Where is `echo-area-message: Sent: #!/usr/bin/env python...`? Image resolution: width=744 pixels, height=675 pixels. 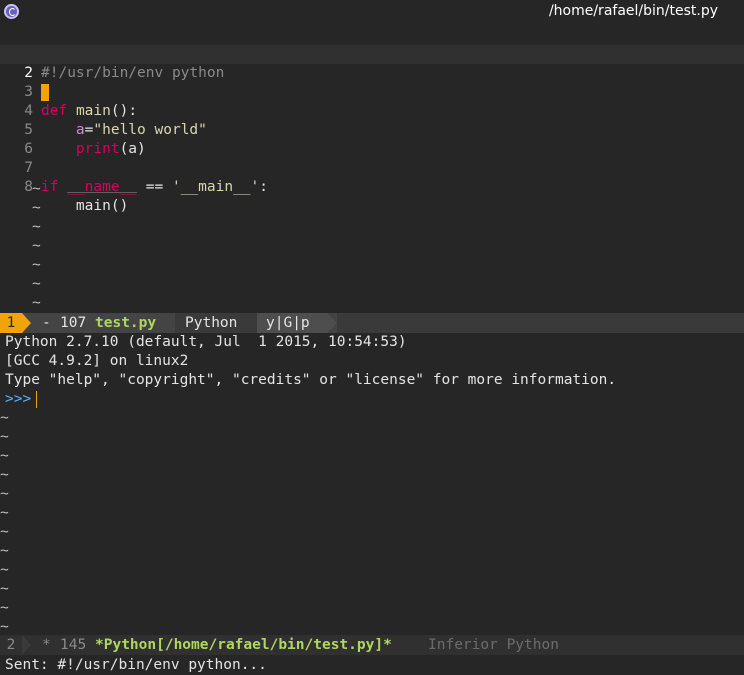
echo-area-message: Sent: #!/usr/bin/env python... is located at coordinates (136, 665).